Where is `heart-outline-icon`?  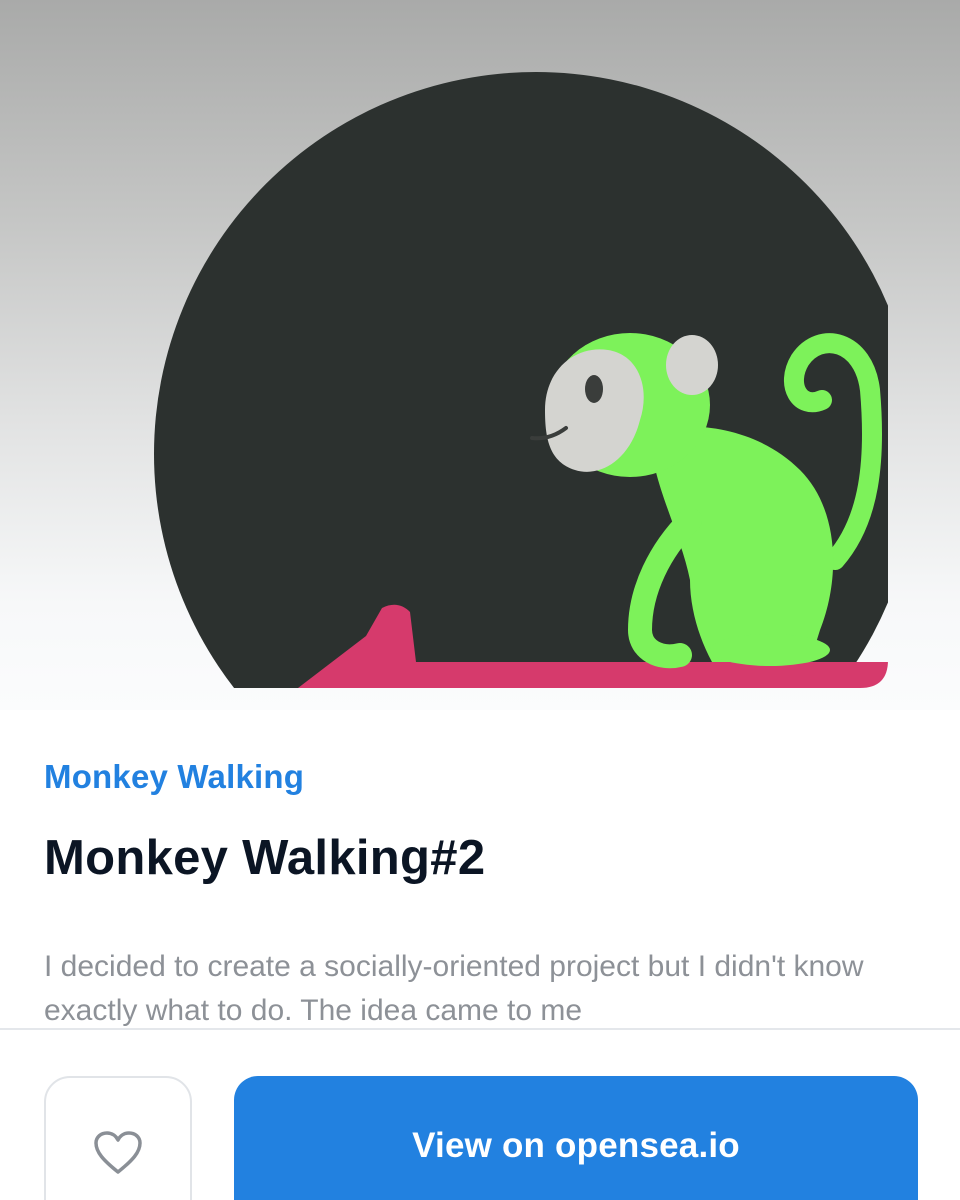
heart-outline-icon is located at coordinates (118, 1152).